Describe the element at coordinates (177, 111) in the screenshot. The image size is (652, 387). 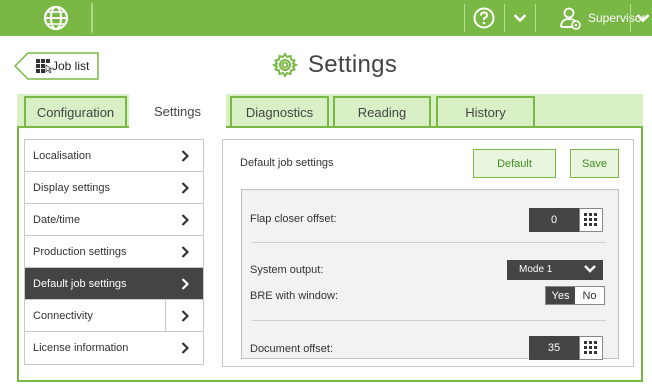
I see `tab-settings: Settings` at that location.